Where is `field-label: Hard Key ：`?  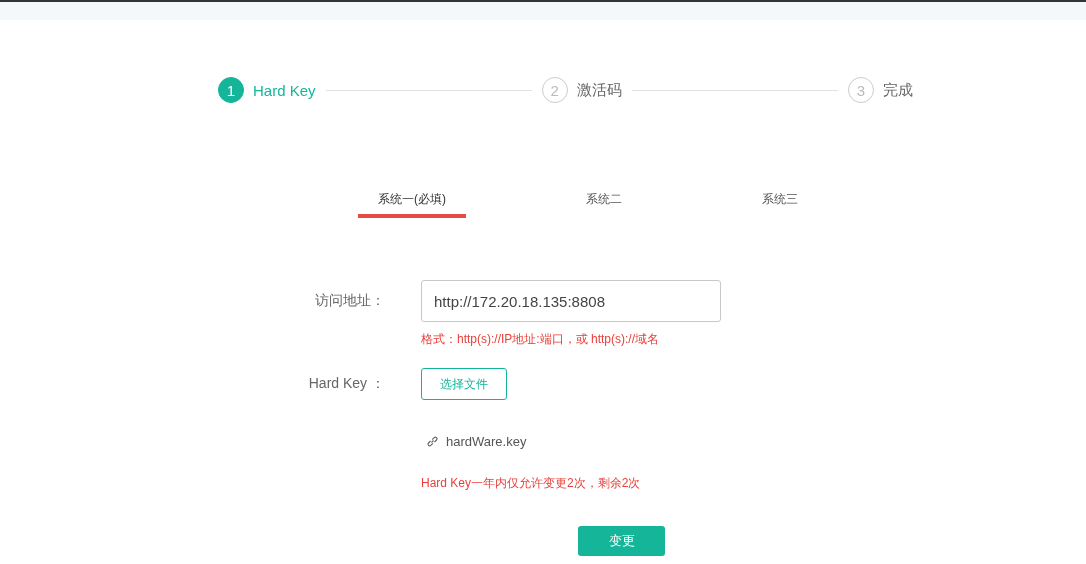 field-label: Hard Key ： is located at coordinates (346, 384).